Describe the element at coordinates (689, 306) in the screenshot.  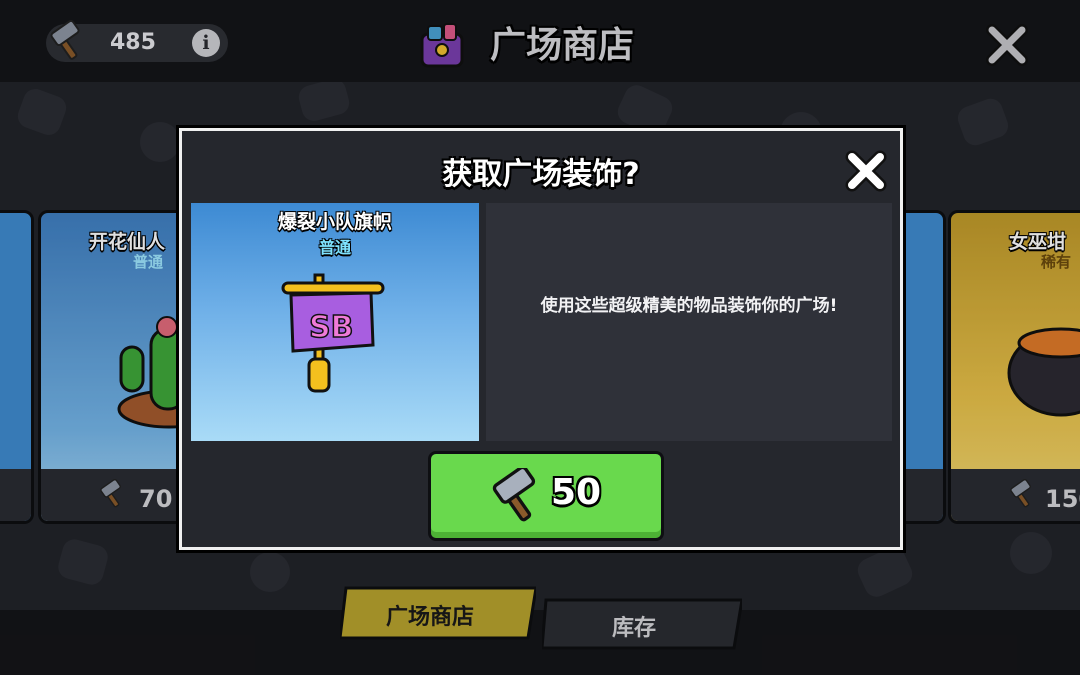
I see `item-description: 使用这些超级精美的物品装饰你的广场!` at that location.